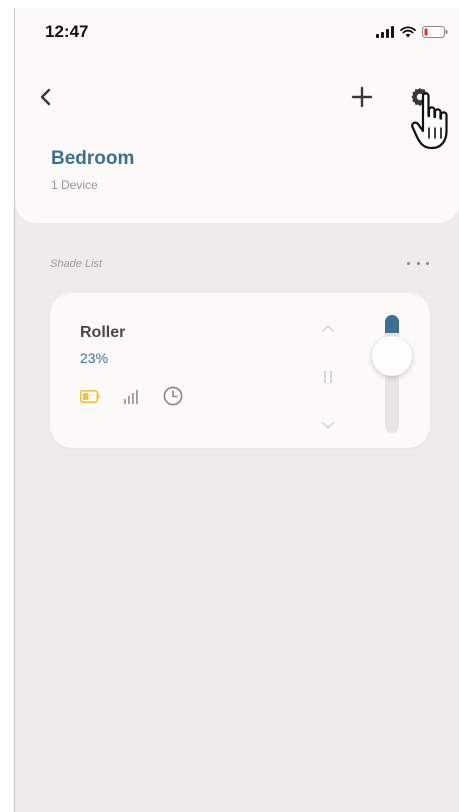 The height and width of the screenshot is (812, 459). Describe the element at coordinates (76, 264) in the screenshot. I see `section-label: Shade List` at that location.